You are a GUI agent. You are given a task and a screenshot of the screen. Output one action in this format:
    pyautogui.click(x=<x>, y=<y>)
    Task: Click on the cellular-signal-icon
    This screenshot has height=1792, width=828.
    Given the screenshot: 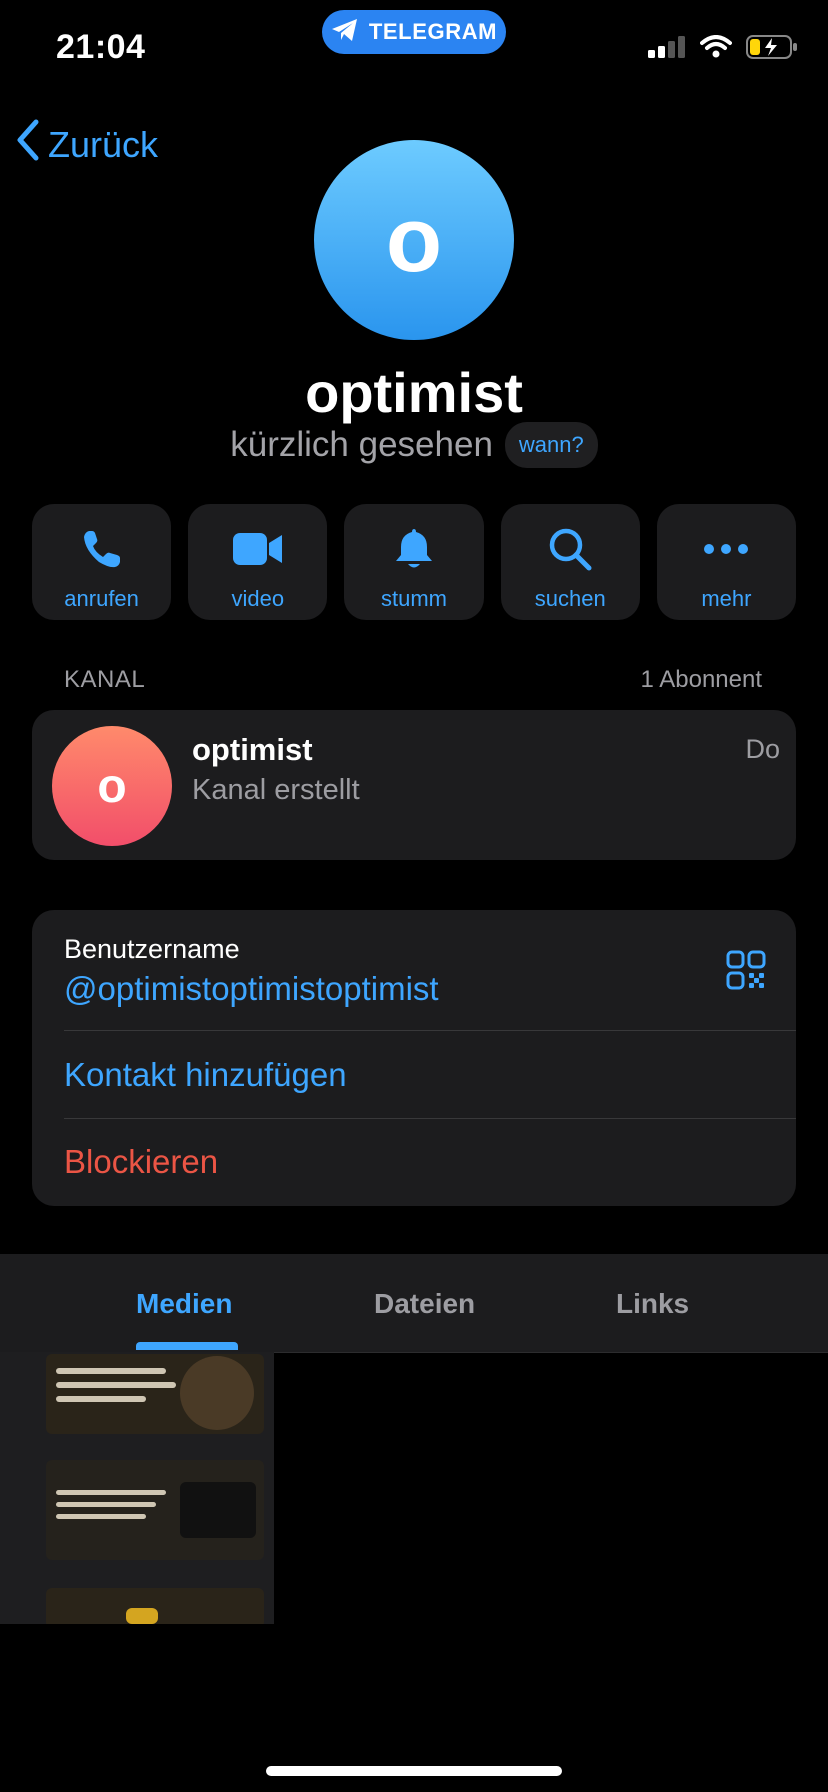 What is the action you would take?
    pyautogui.click(x=667, y=49)
    